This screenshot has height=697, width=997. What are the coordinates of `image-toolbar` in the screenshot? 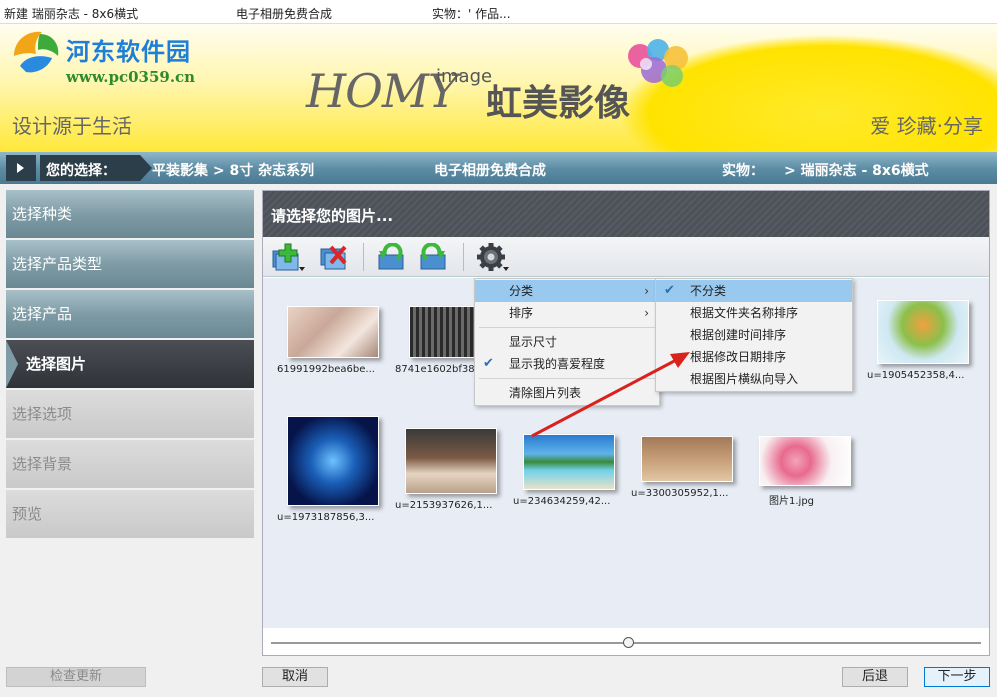 It's located at (626, 257).